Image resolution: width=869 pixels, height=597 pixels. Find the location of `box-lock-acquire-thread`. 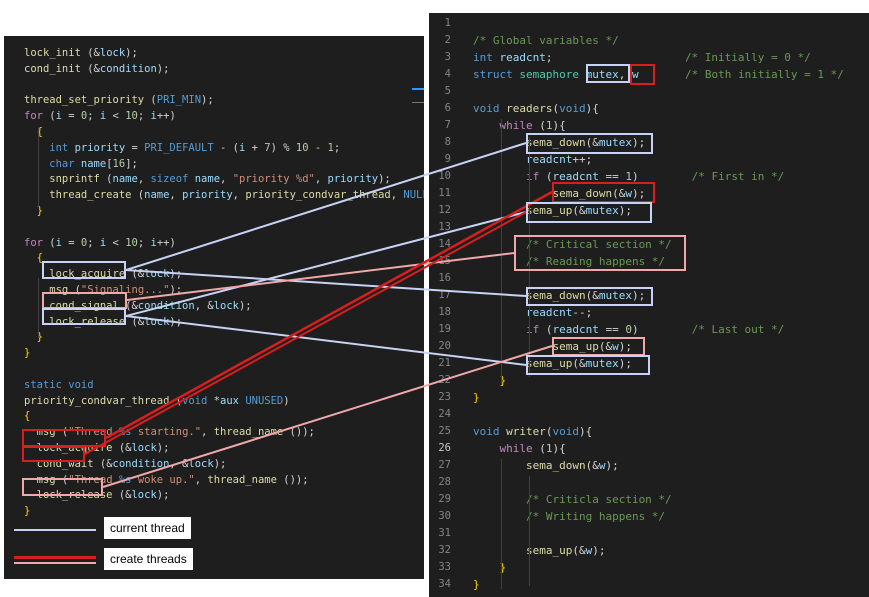

box-lock-acquire-thread is located at coordinates (64, 438).